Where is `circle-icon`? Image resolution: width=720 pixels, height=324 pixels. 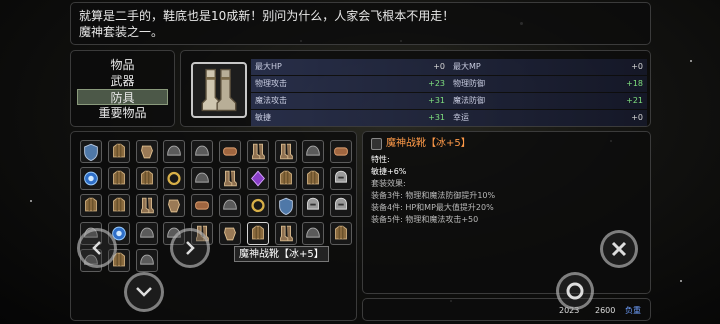
circle-icon is located at coordinates (575, 291).